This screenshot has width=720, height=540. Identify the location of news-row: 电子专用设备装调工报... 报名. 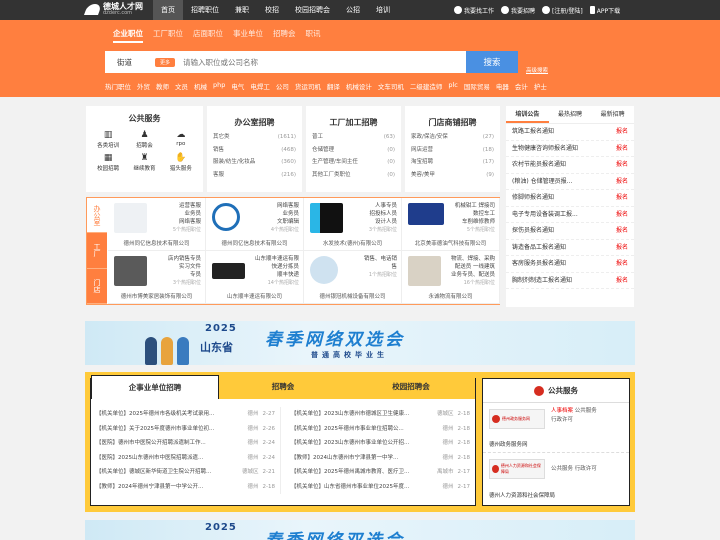
(570, 215).